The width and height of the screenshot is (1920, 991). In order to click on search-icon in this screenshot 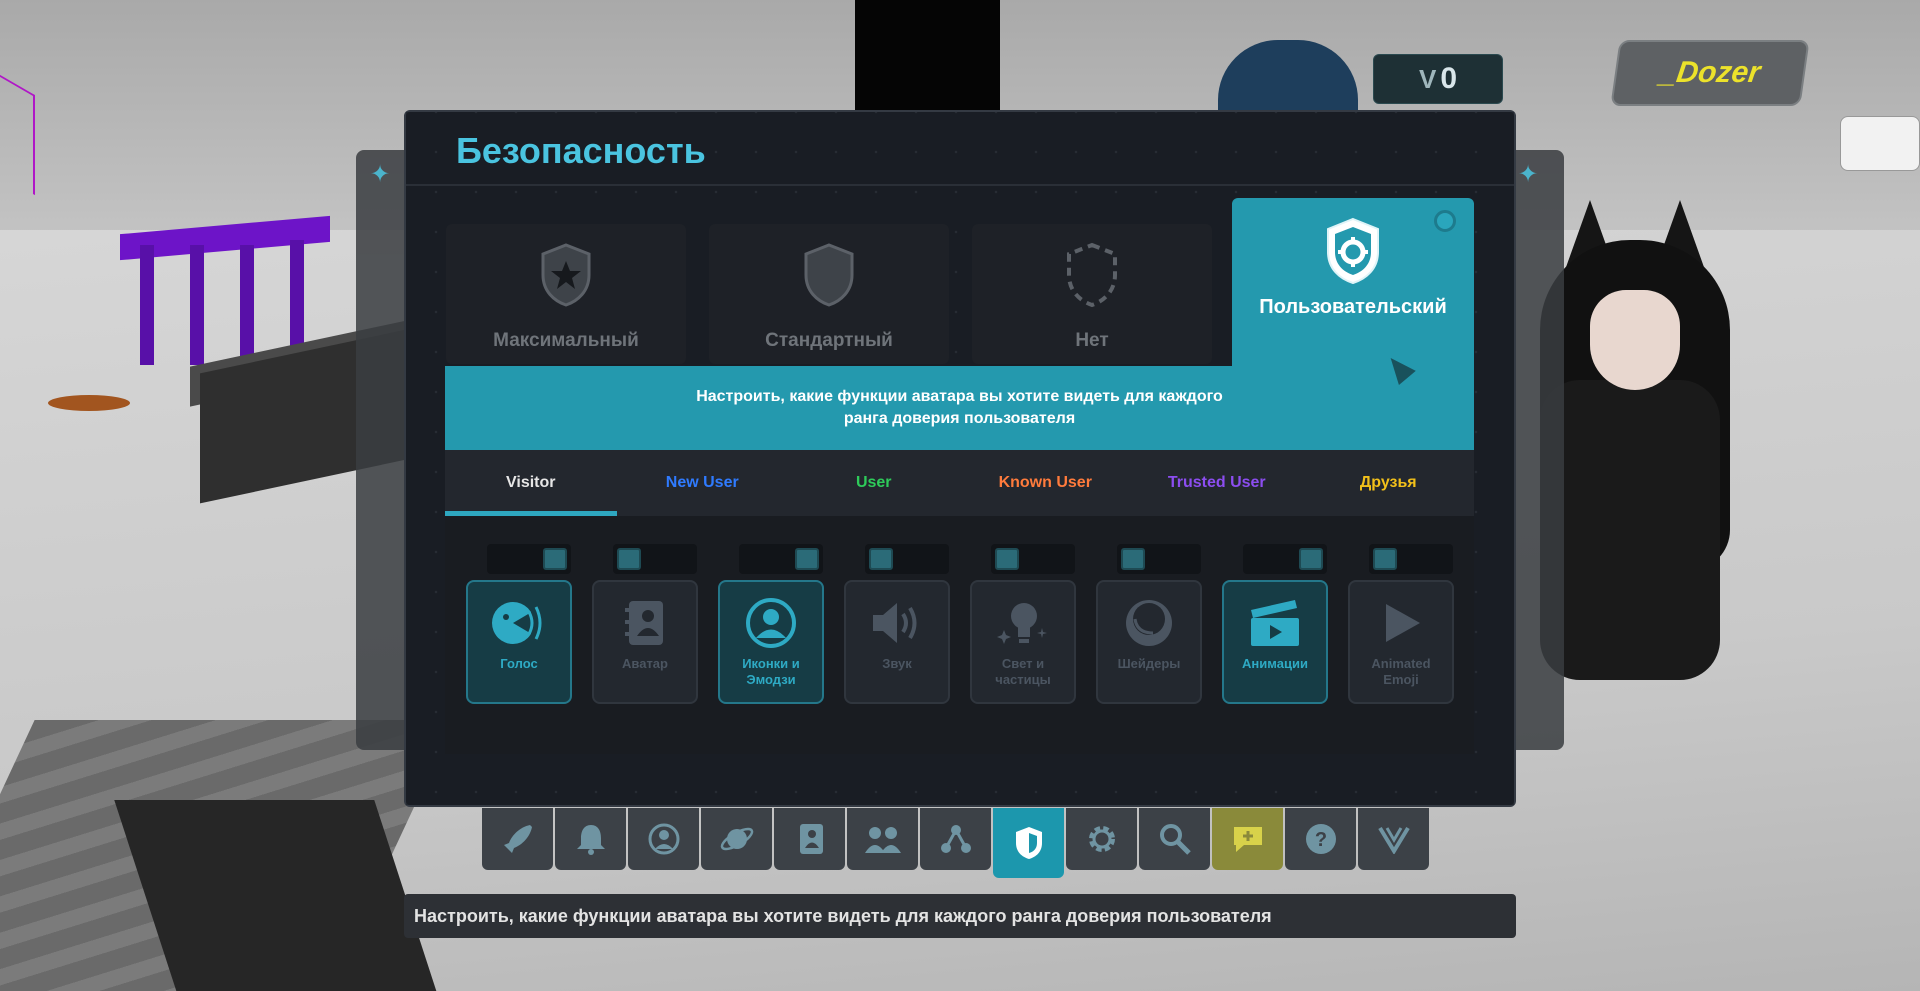, I will do `click(1175, 839)`.